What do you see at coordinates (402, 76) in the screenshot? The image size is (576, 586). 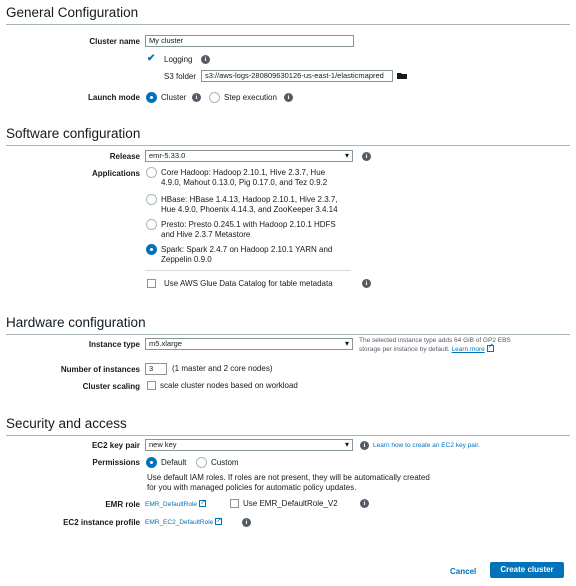 I see `folder-icon` at bounding box center [402, 76].